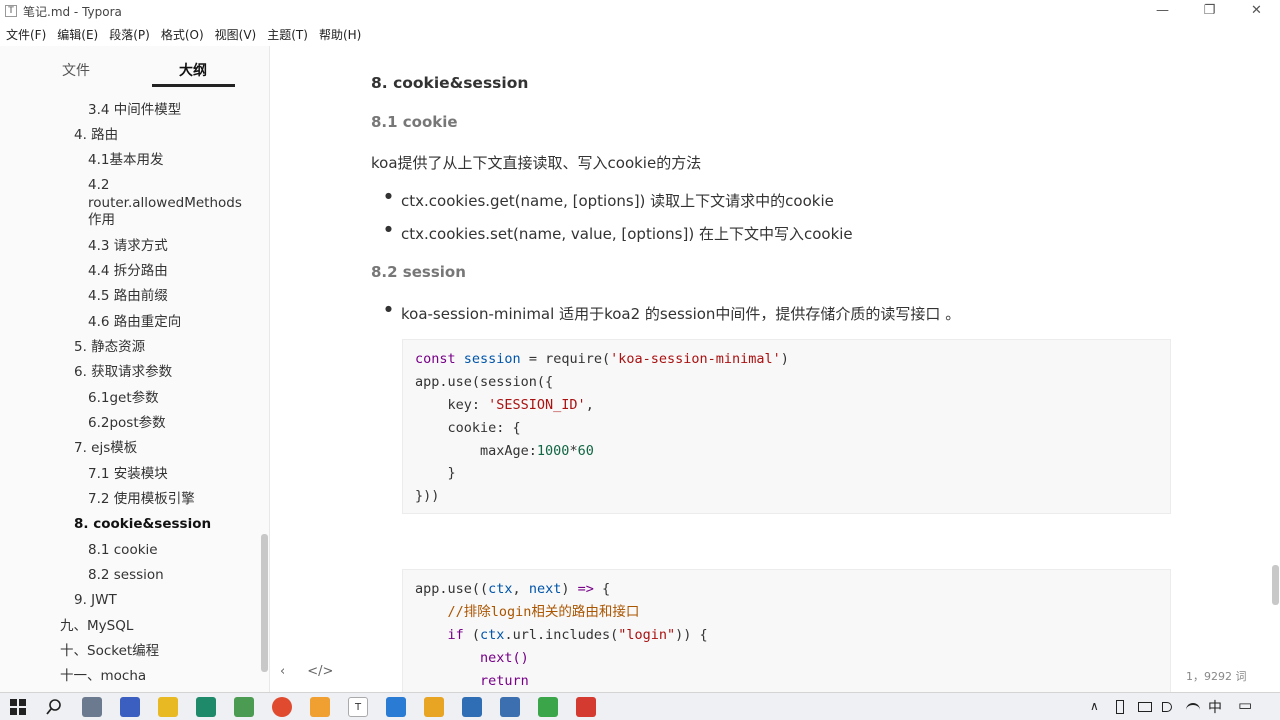 The width and height of the screenshot is (1280, 720). Describe the element at coordinates (1167, 707) in the screenshot. I see `volume-icon` at that location.